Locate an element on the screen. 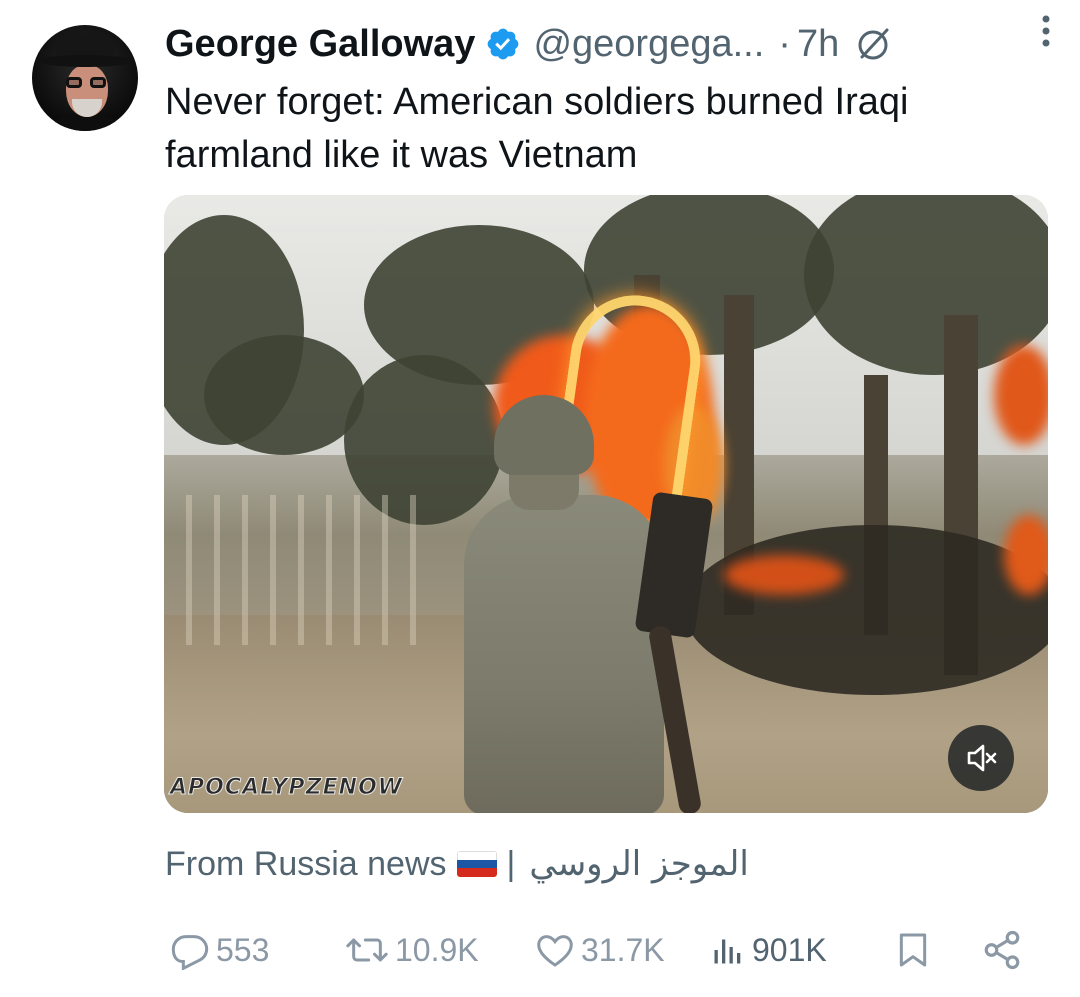 The image size is (1080, 997). reply-count: 553 is located at coordinates (243, 949).